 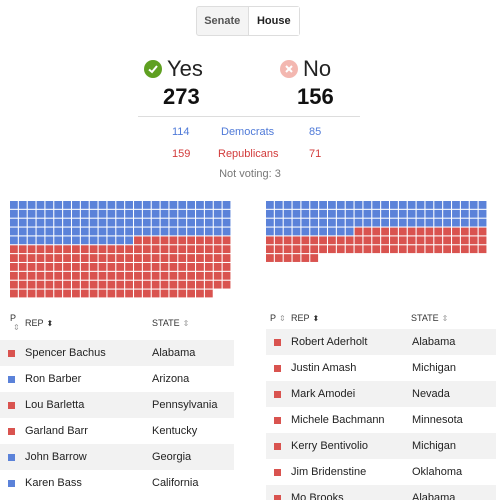 What do you see at coordinates (222, 21) in the screenshot?
I see `tab-senate: Senate` at bounding box center [222, 21].